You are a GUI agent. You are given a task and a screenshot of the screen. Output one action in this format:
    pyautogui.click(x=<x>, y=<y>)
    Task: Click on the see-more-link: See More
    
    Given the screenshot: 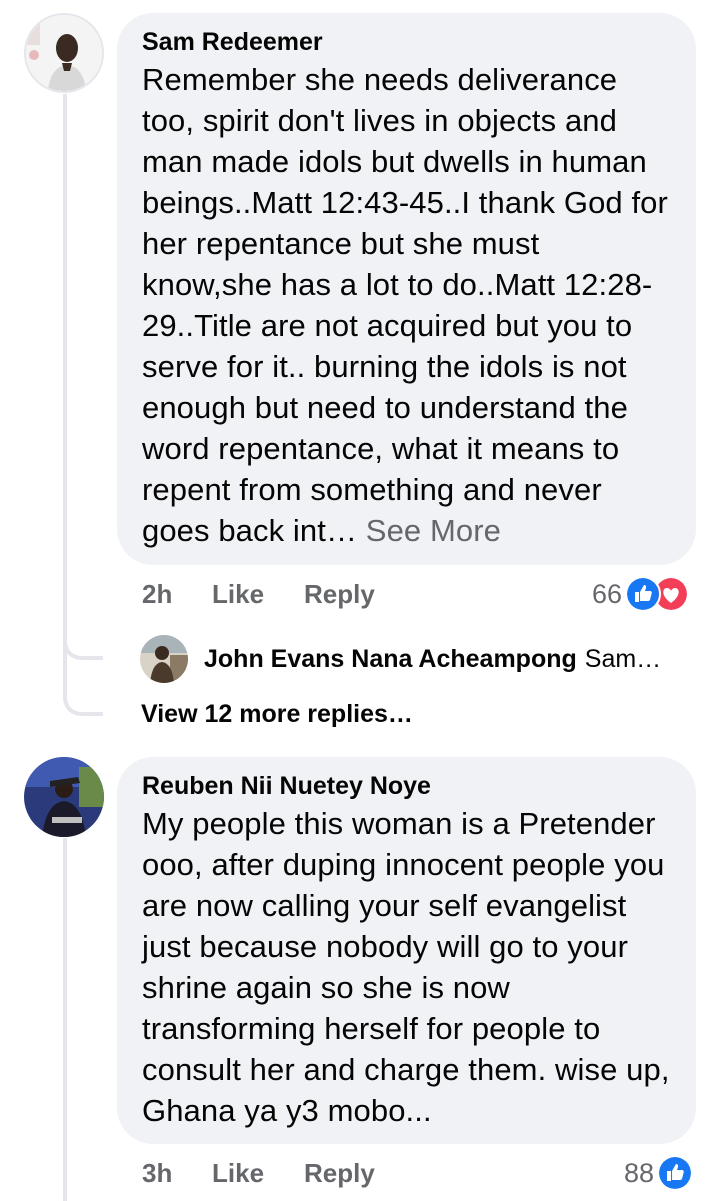 What is the action you would take?
    pyautogui.click(x=433, y=530)
    